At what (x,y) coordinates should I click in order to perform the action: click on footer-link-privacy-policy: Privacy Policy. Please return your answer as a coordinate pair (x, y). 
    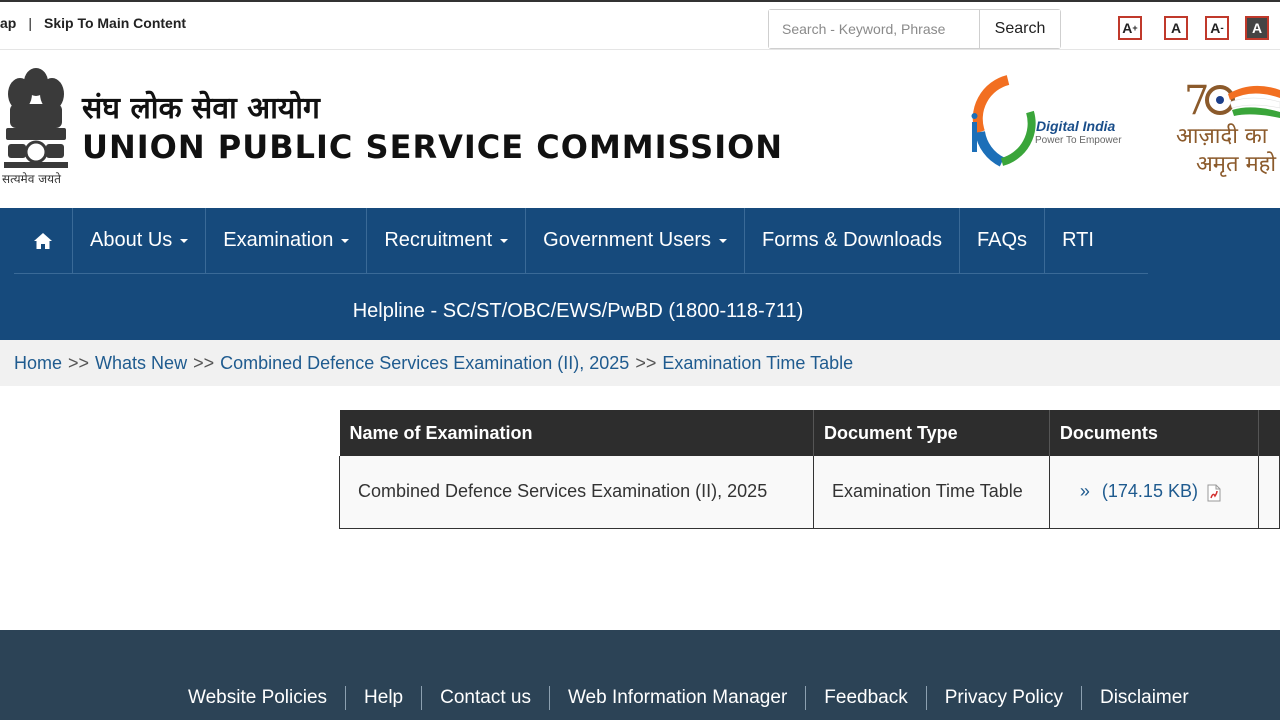
    Looking at the image, I should click on (1004, 698).